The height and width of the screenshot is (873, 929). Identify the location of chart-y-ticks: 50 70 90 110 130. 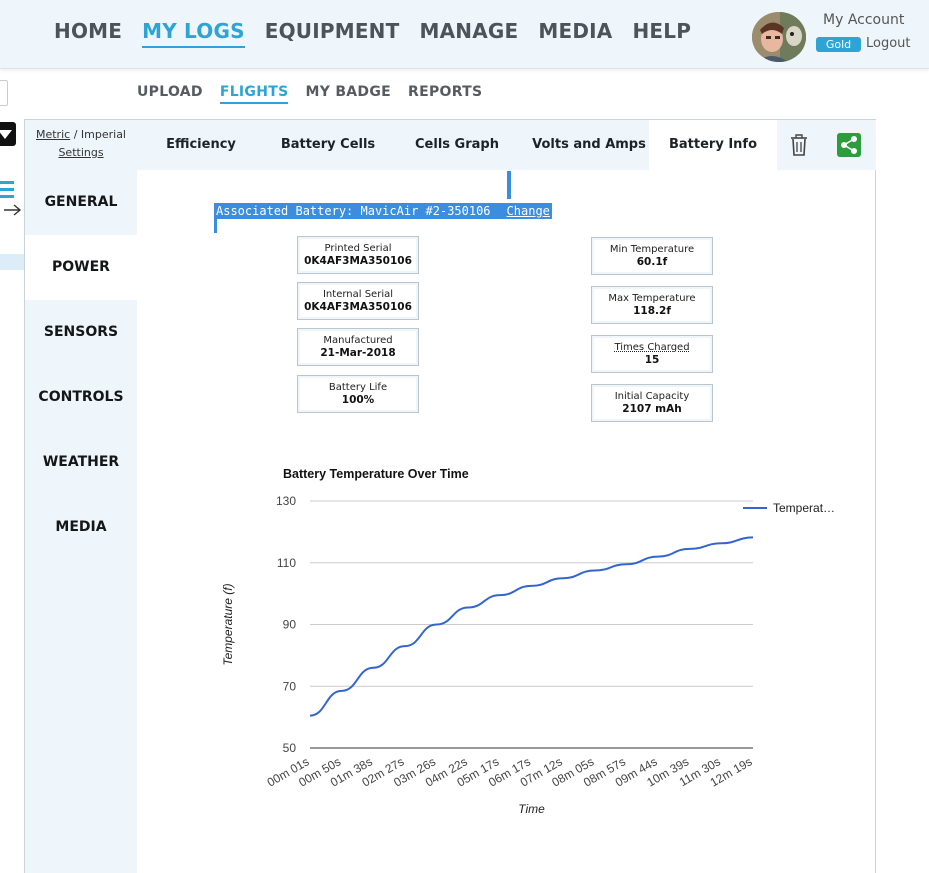
(286, 624).